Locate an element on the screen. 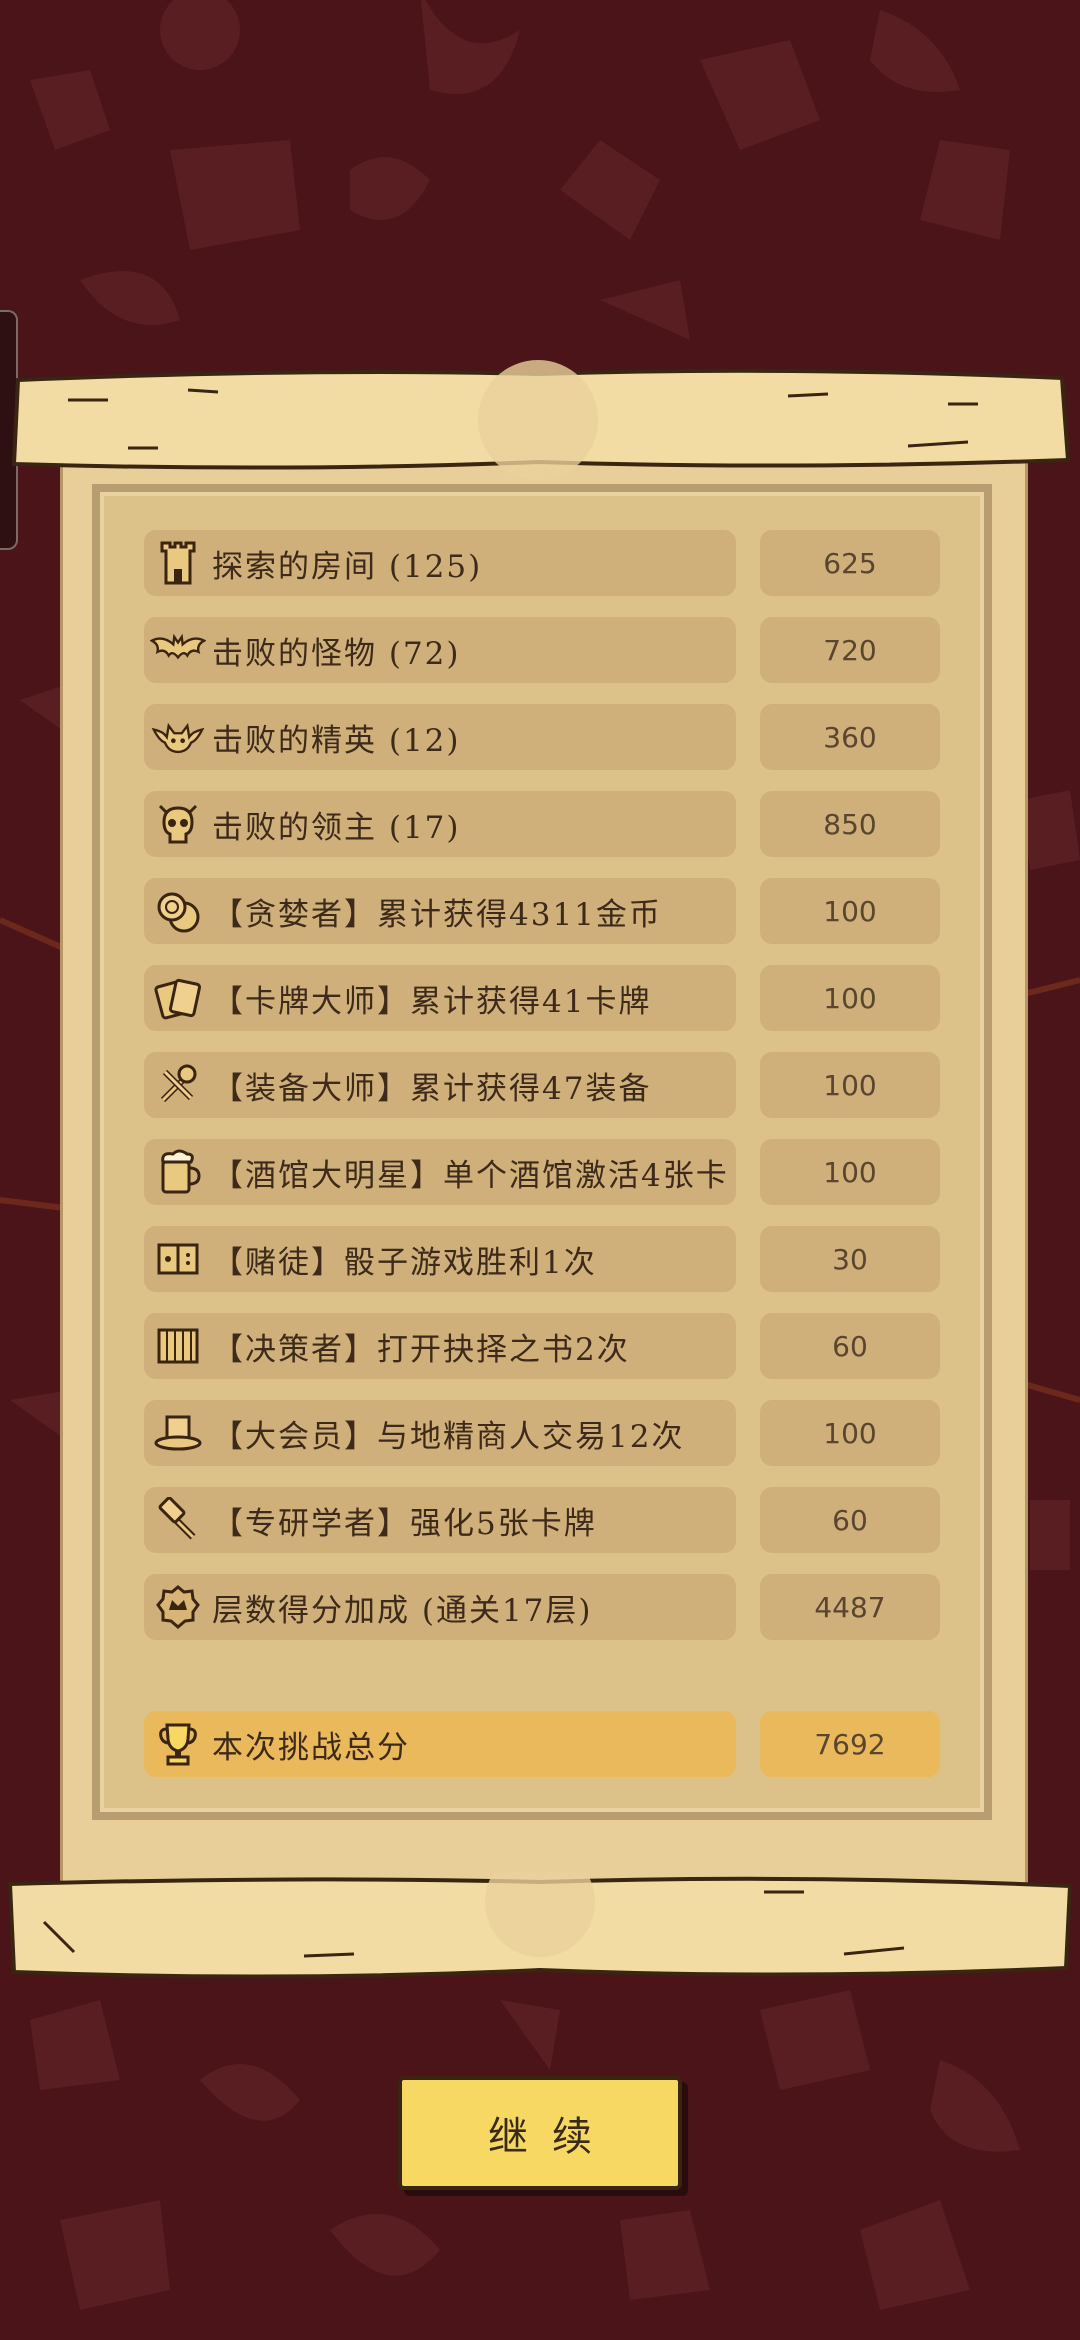  row-label-box: 层数得分加成 (通关17层) is located at coordinates (440, 1607).